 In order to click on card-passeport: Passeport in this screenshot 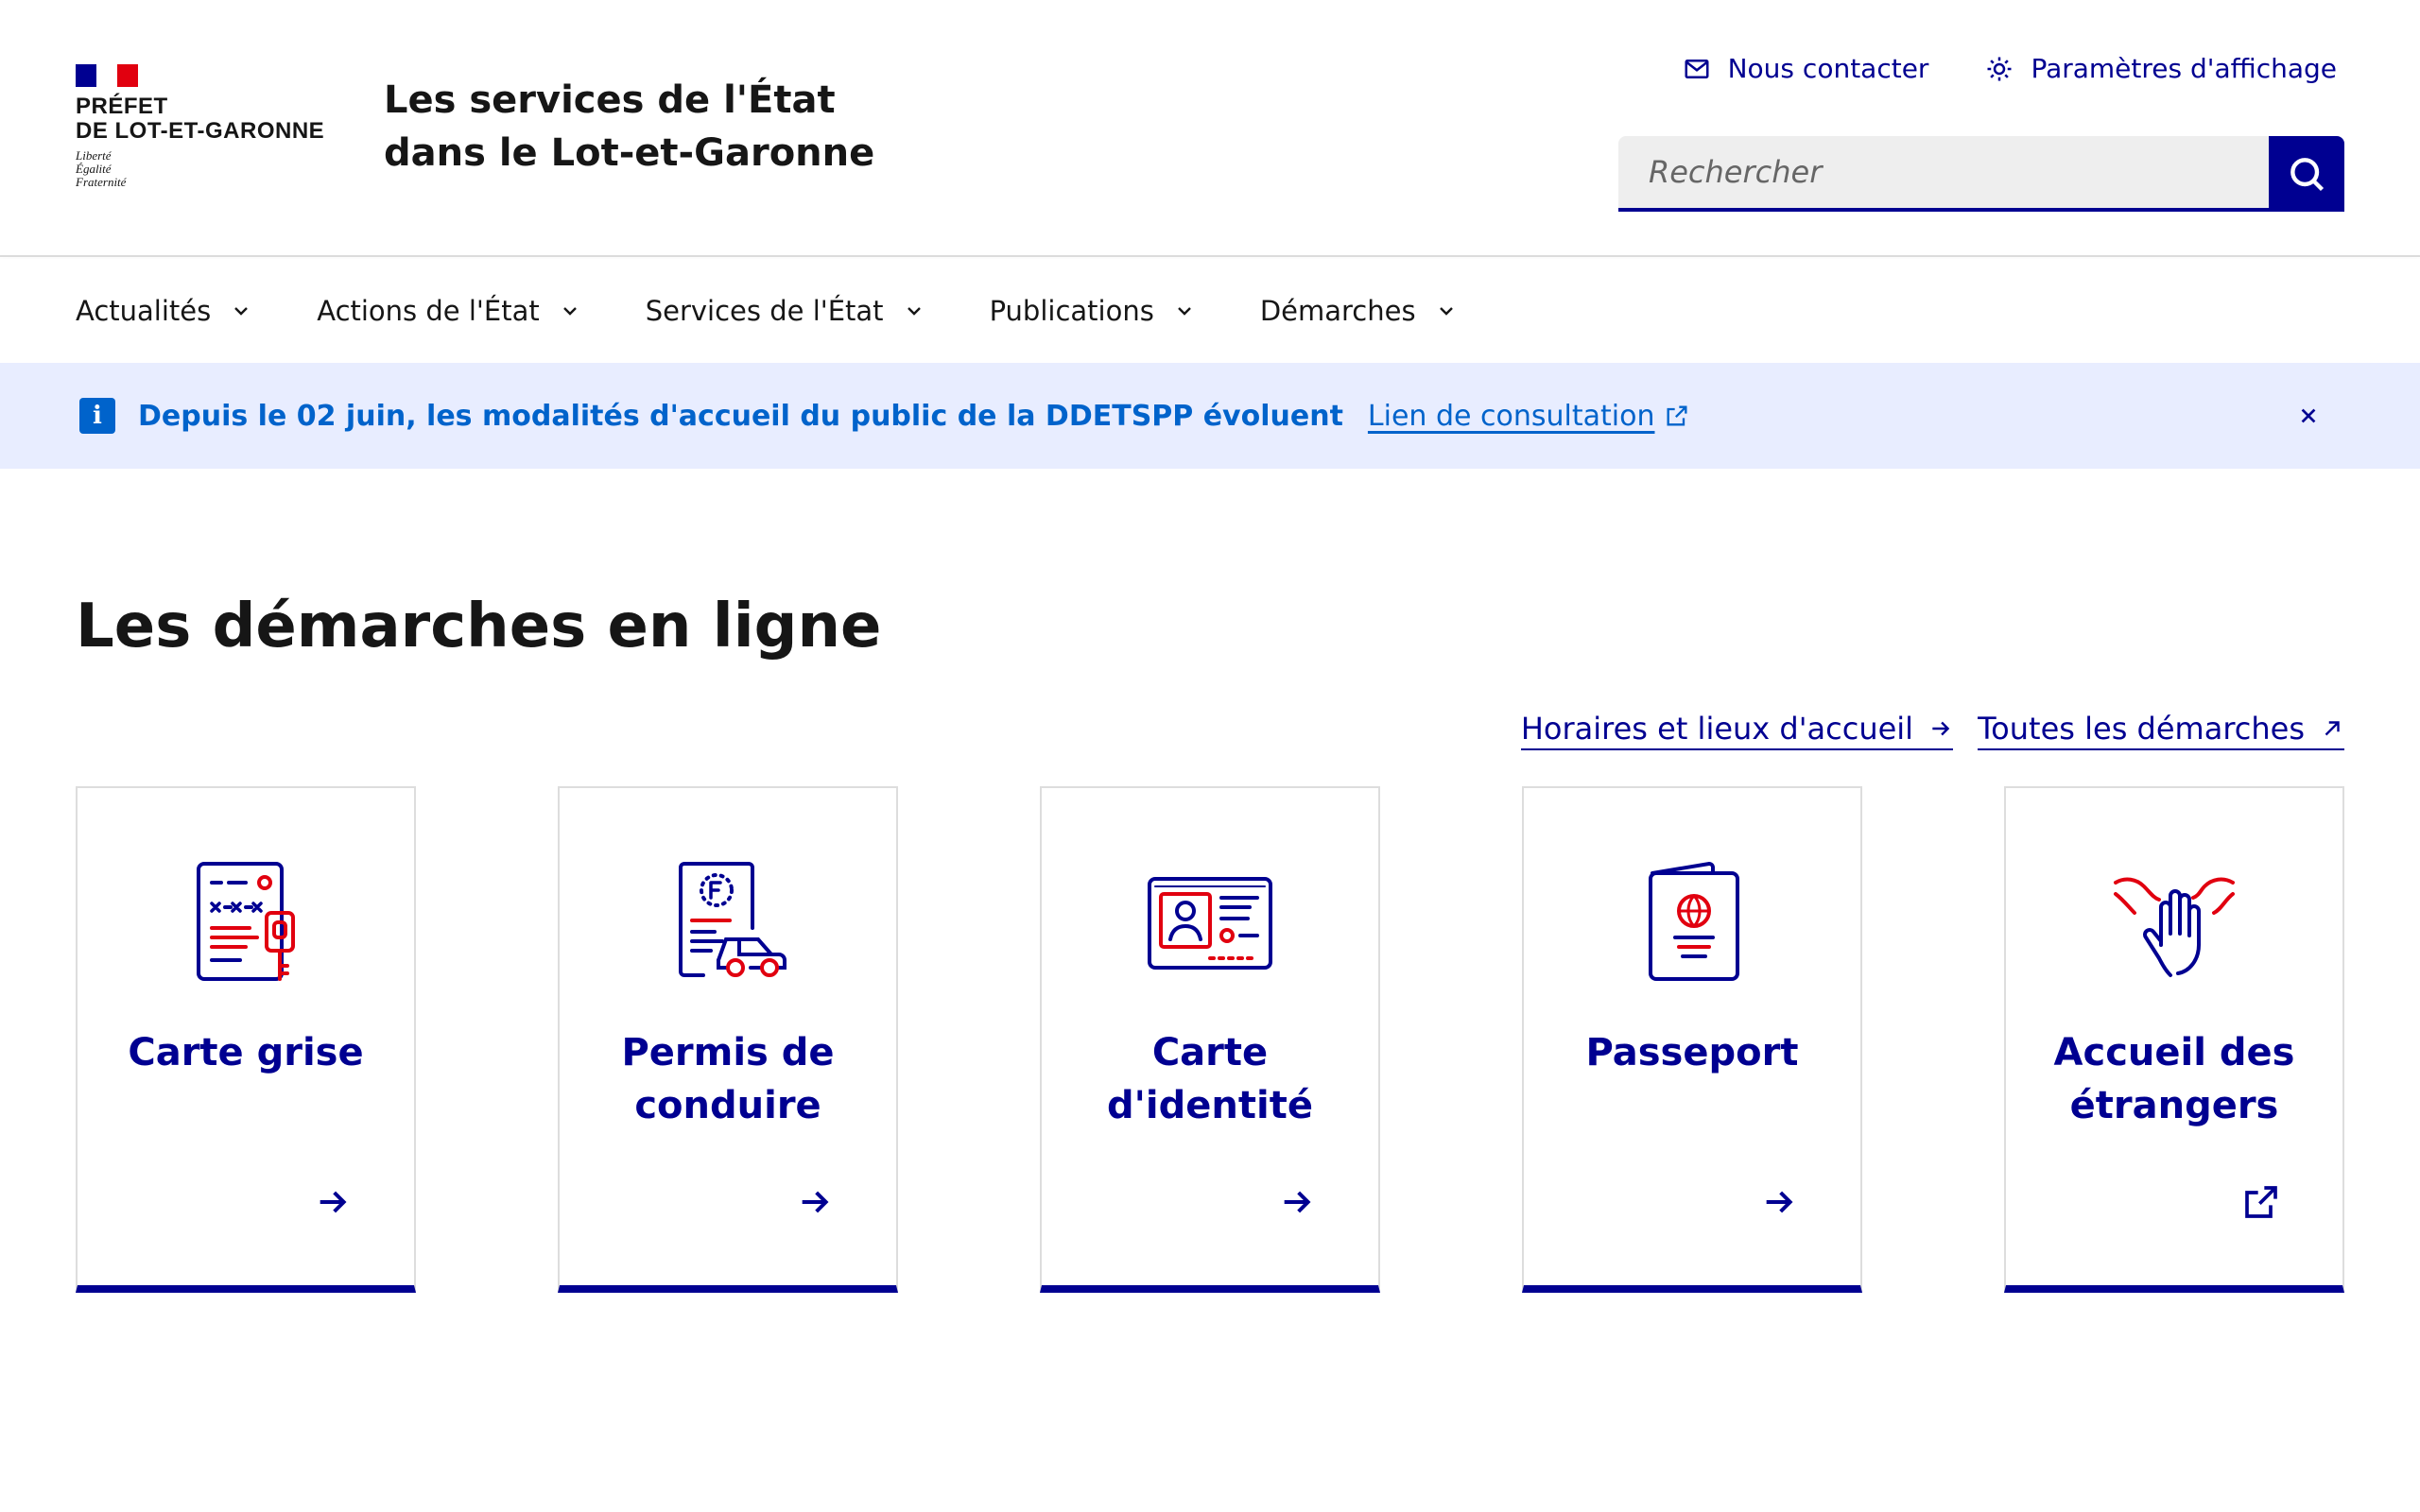, I will do `click(1692, 1039)`.